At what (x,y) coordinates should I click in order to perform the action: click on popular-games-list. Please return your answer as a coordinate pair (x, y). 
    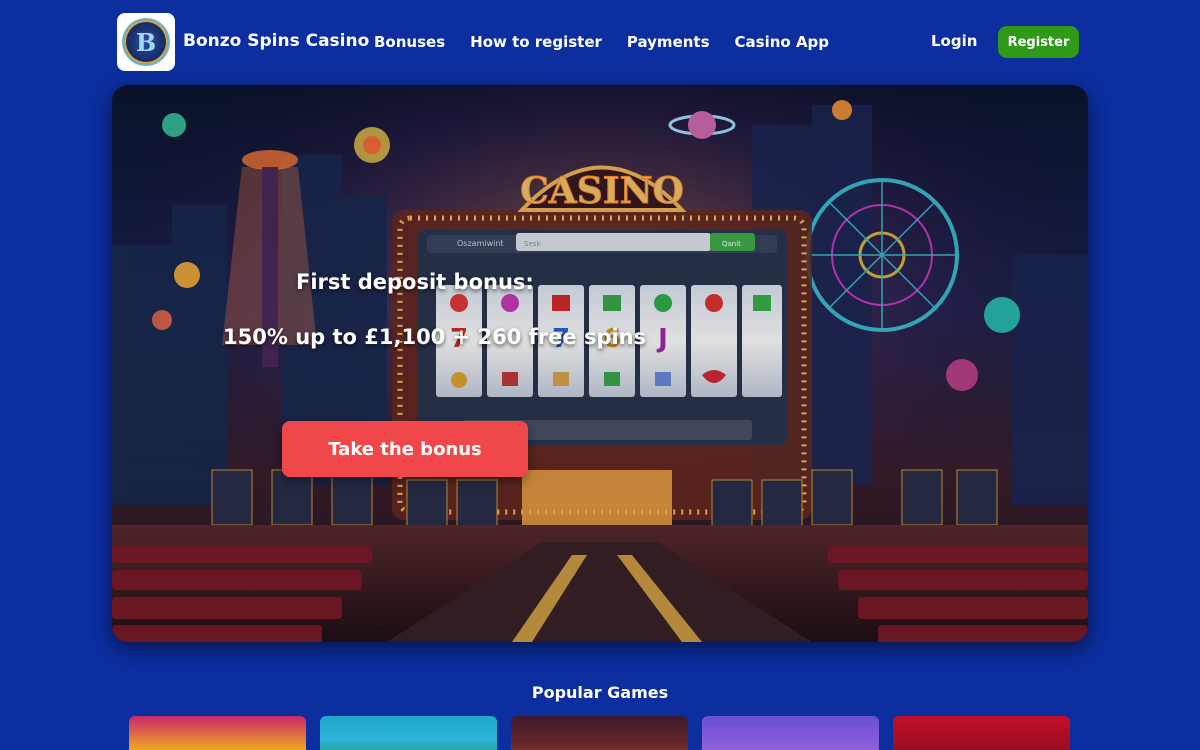
    Looking at the image, I should click on (599, 733).